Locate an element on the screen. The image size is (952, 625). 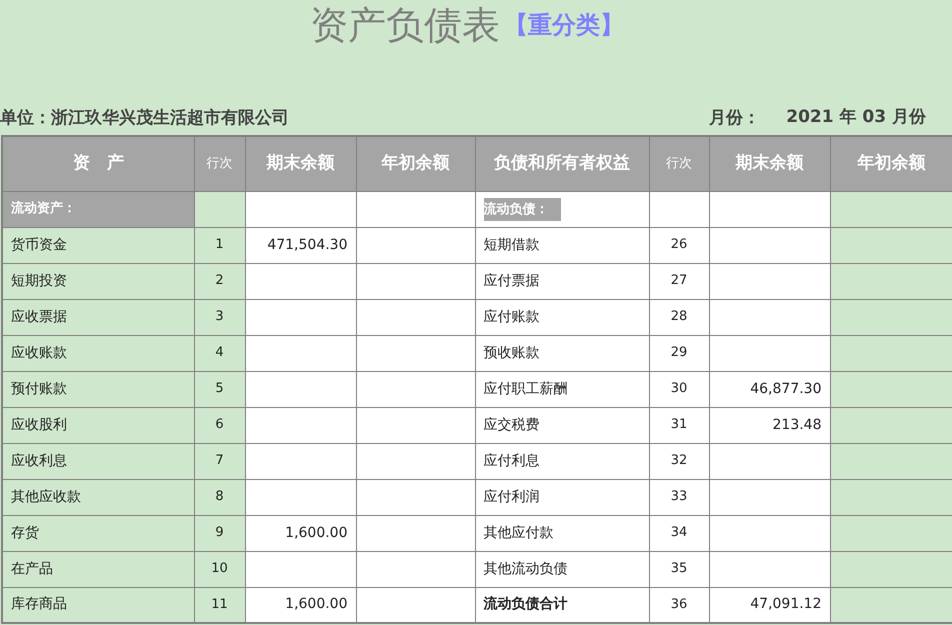
amount: 213.48 is located at coordinates (797, 424).